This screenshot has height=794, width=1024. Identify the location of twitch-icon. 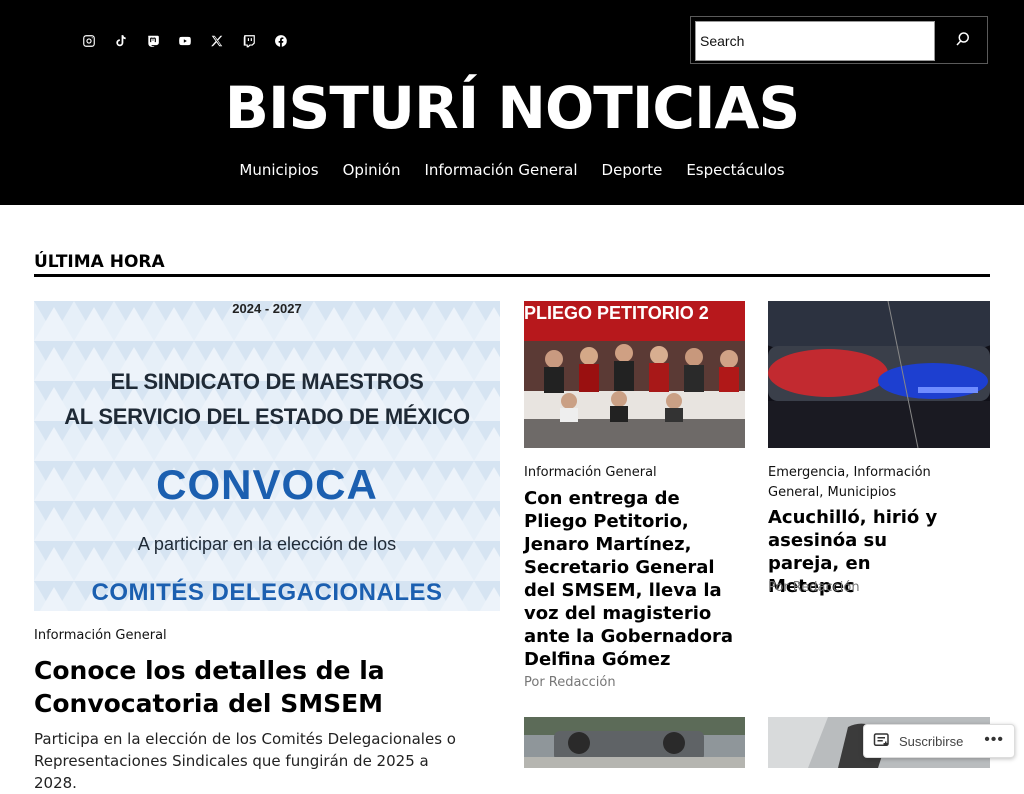
(249, 41).